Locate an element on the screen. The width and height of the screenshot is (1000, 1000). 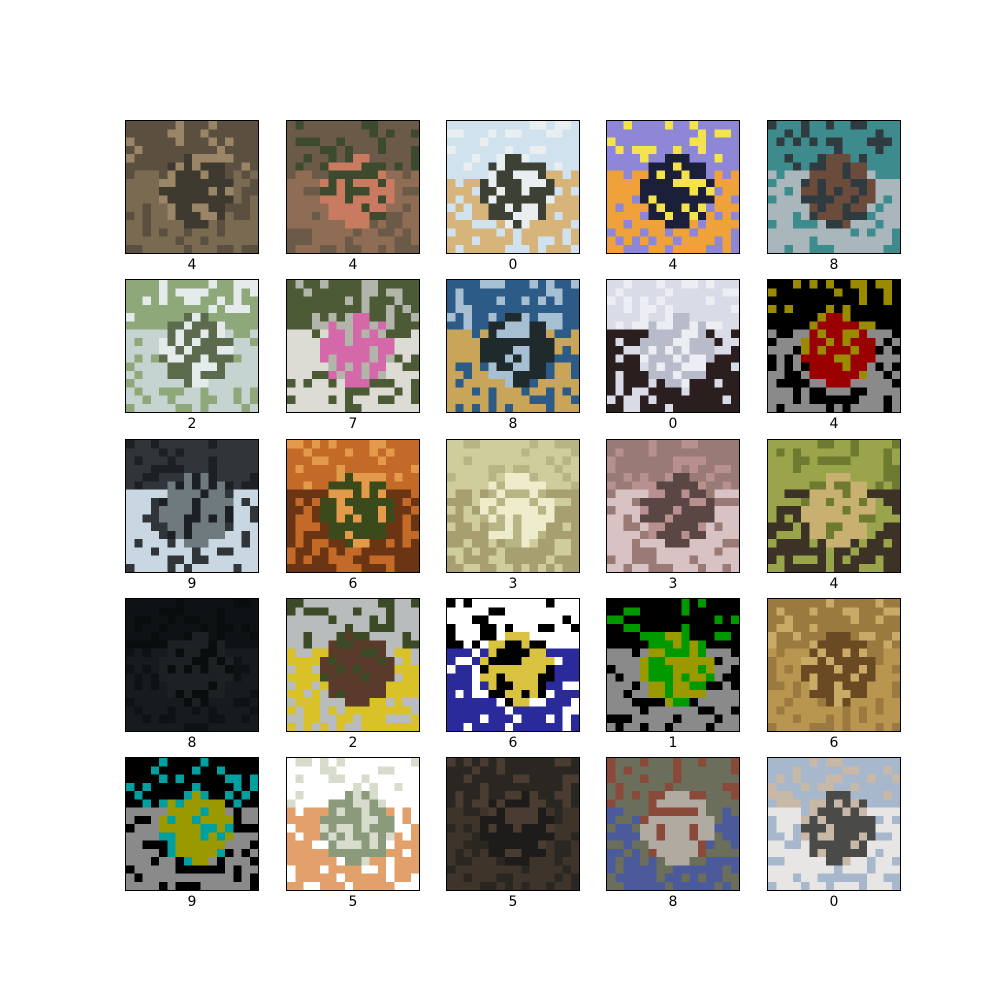
noisy-truck-picture is located at coordinates (192, 824).